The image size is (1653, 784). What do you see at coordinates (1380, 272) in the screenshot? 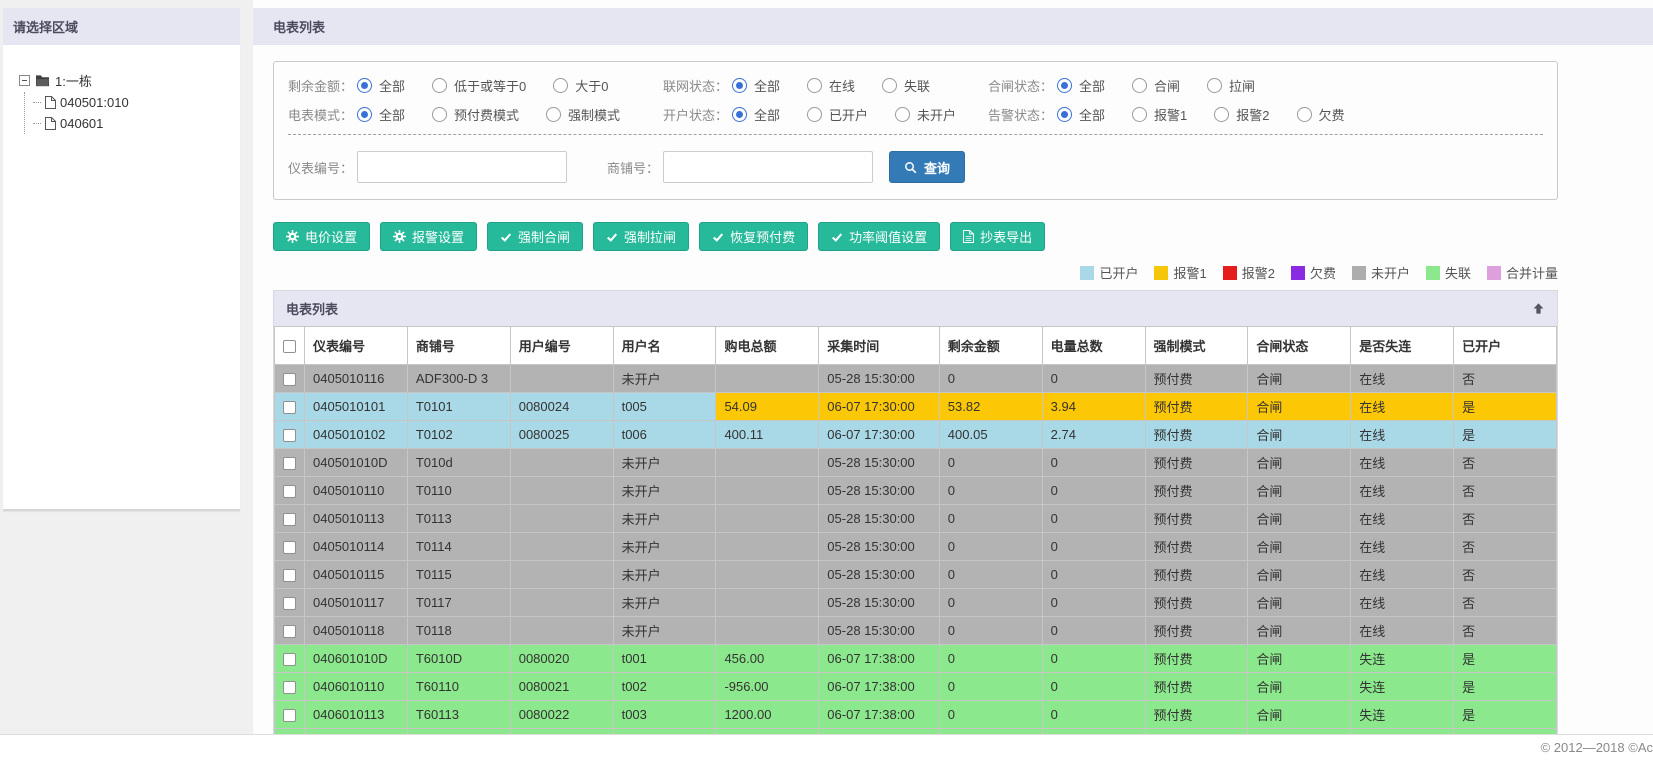
I see `legend-item: 未开户` at bounding box center [1380, 272].